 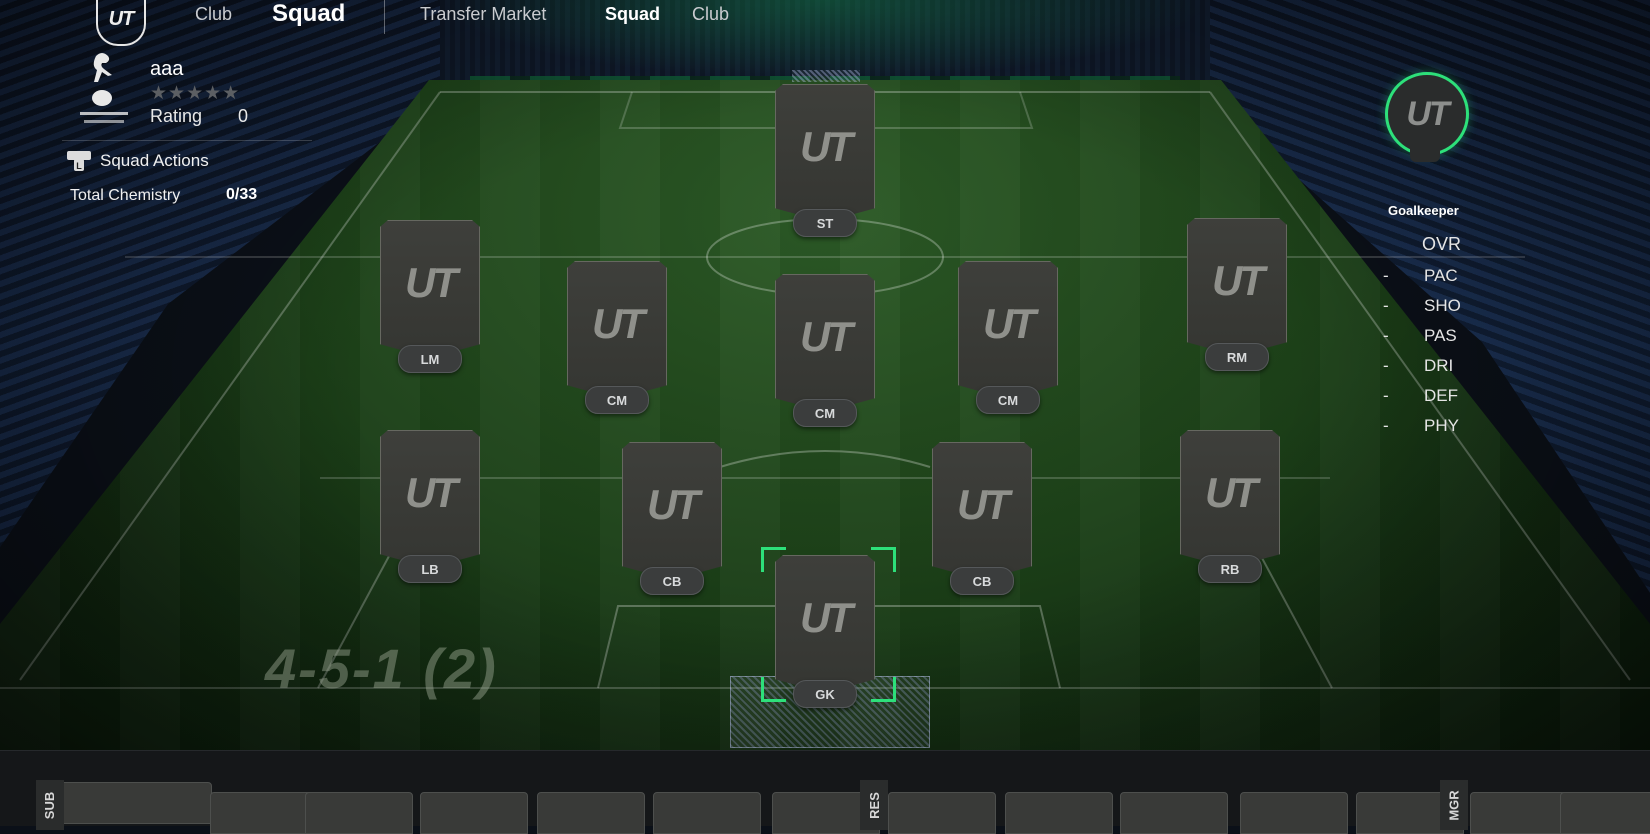 I want to click on player-slot-lb: UT, so click(x=430, y=499).